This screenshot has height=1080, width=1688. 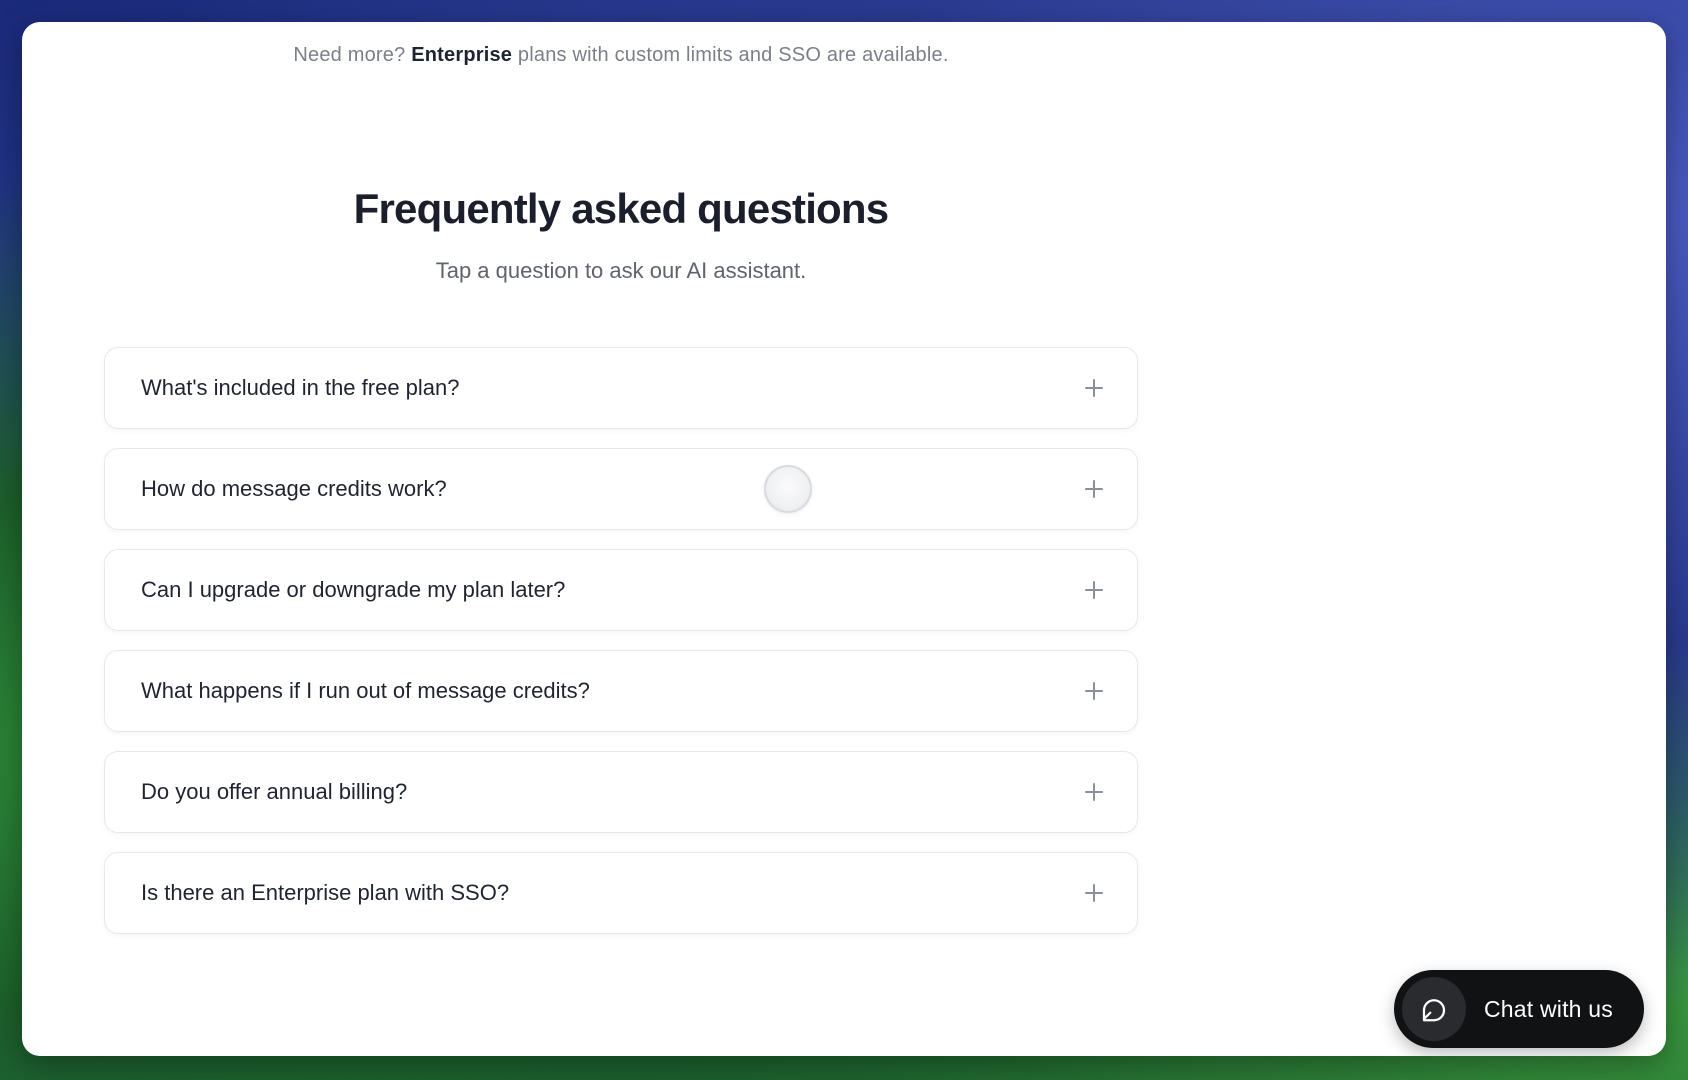 I want to click on chat-with-us-button: Chat with us, so click(x=1519, y=1009).